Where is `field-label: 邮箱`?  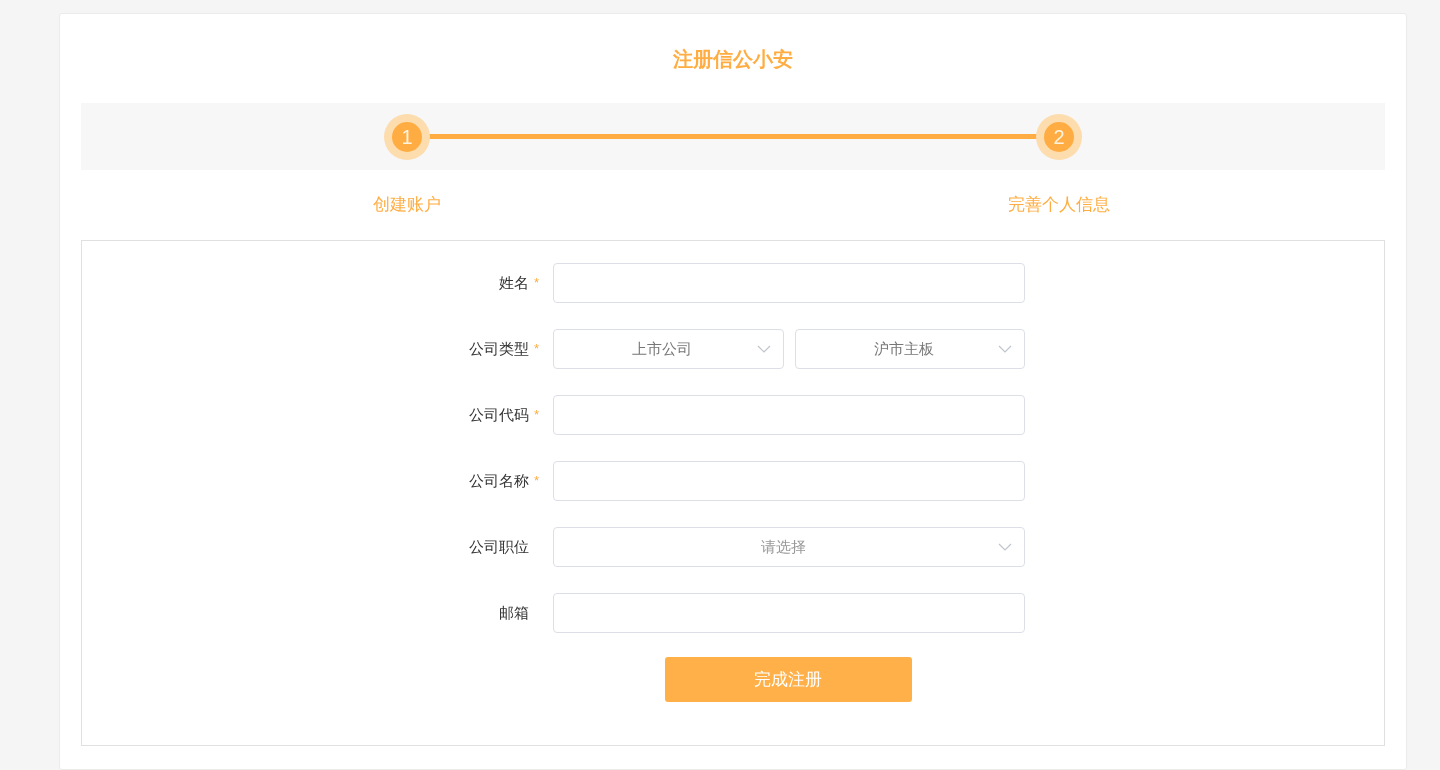
field-label: 邮箱 is located at coordinates (514, 612).